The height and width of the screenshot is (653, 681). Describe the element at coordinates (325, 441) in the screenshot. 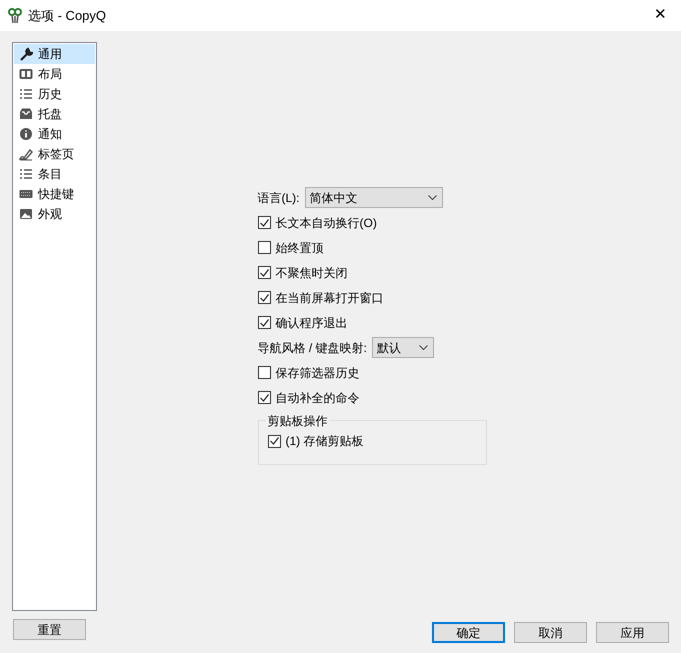

I see `checkbox-label: (1) 存储剪贴板` at that location.